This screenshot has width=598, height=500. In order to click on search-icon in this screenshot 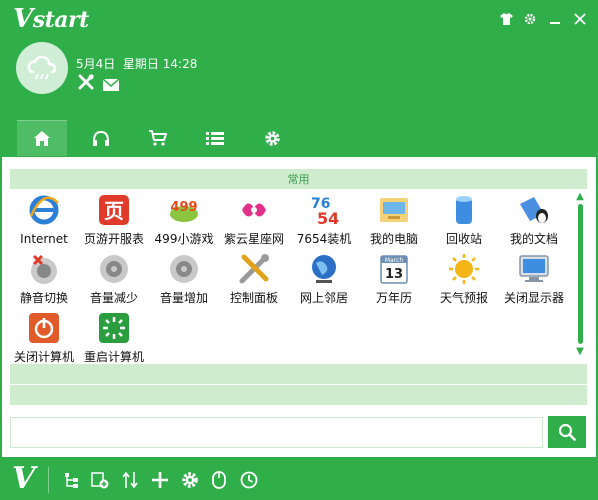, I will do `click(567, 432)`.